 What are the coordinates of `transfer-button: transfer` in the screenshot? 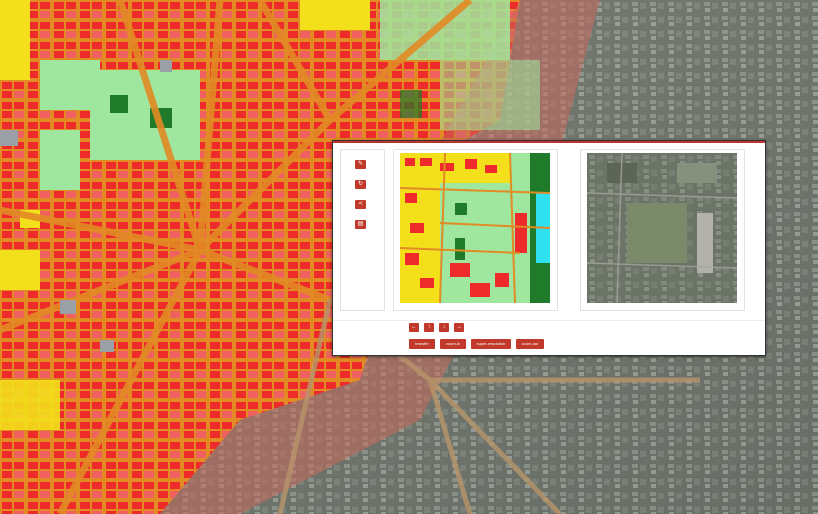 It's located at (422, 344).